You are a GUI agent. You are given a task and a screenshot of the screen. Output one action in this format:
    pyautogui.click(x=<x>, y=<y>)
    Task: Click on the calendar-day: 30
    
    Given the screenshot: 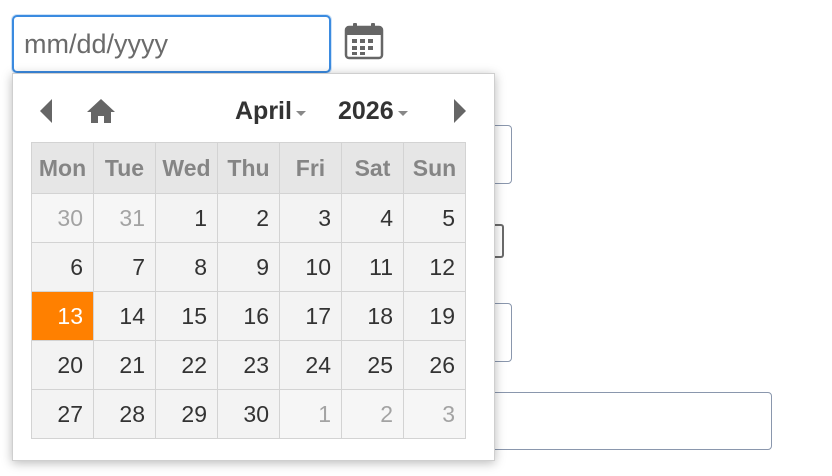 What is the action you would take?
    pyautogui.click(x=248, y=414)
    